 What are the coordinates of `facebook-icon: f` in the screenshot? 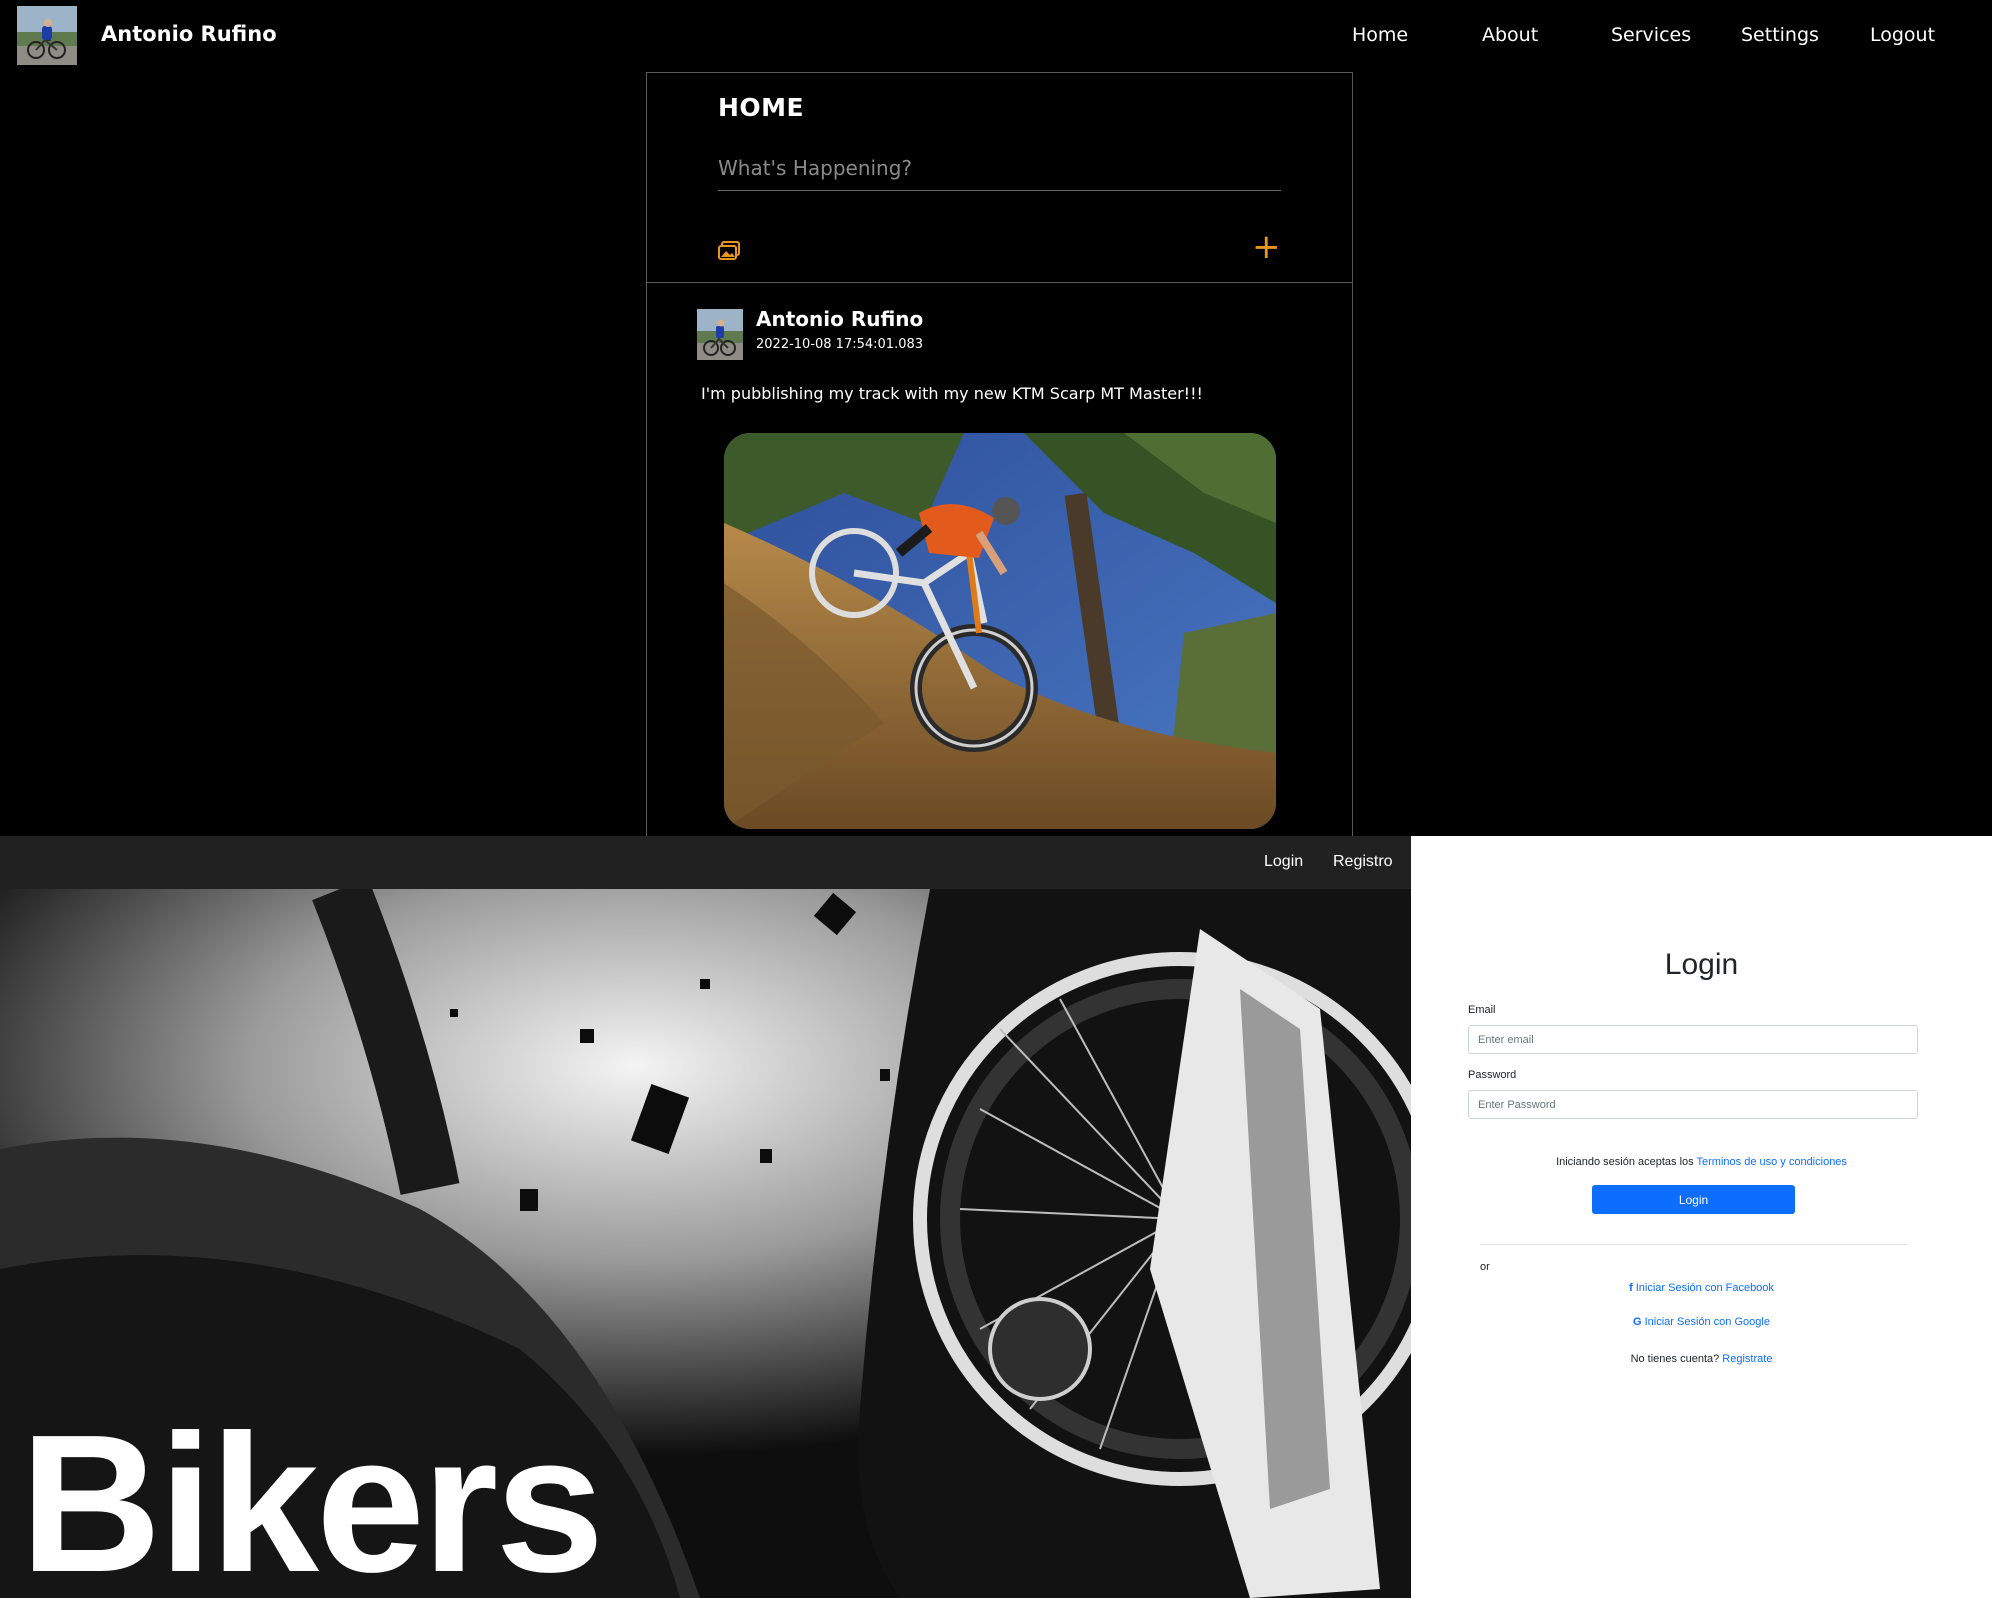 It's located at (1631, 1288).